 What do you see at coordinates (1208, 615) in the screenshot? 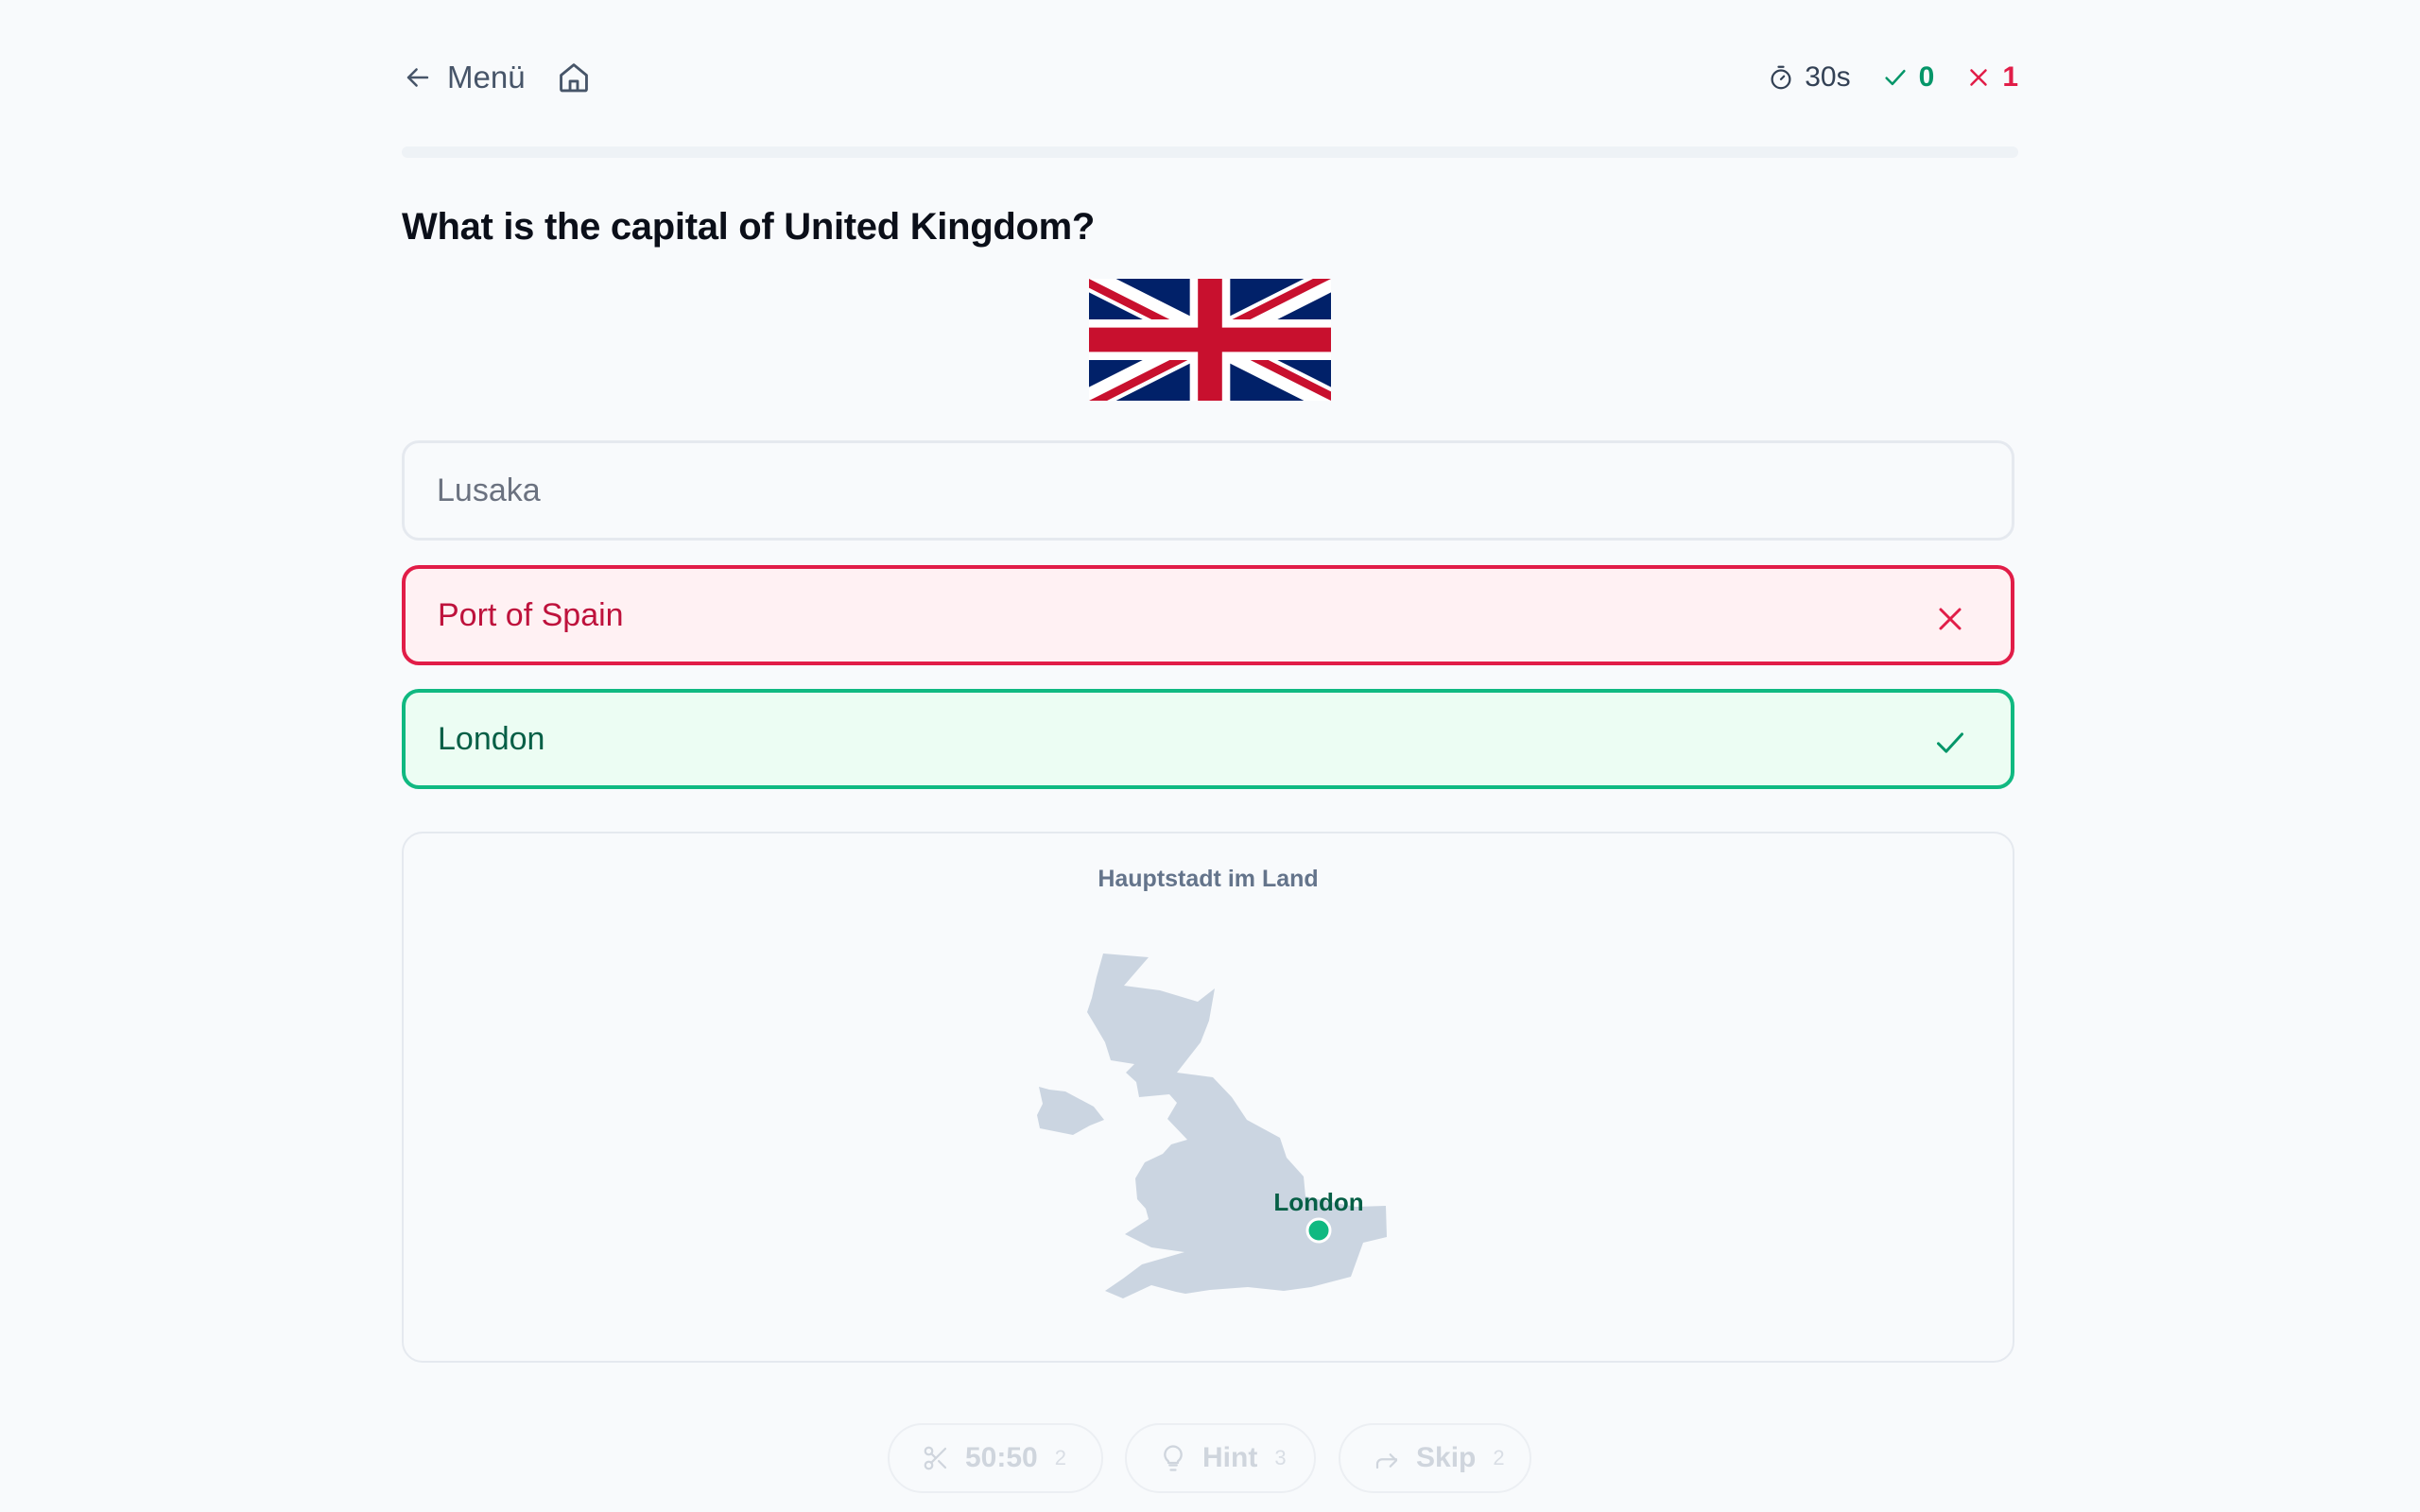
I see `answer-option-2: Port of Spain` at bounding box center [1208, 615].